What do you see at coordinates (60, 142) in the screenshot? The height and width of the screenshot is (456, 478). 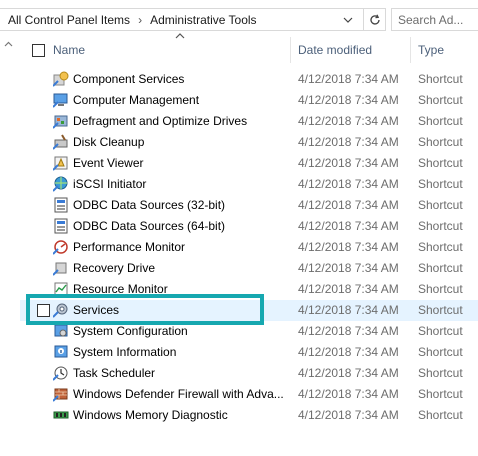 I see `disk-cleanup-icon` at bounding box center [60, 142].